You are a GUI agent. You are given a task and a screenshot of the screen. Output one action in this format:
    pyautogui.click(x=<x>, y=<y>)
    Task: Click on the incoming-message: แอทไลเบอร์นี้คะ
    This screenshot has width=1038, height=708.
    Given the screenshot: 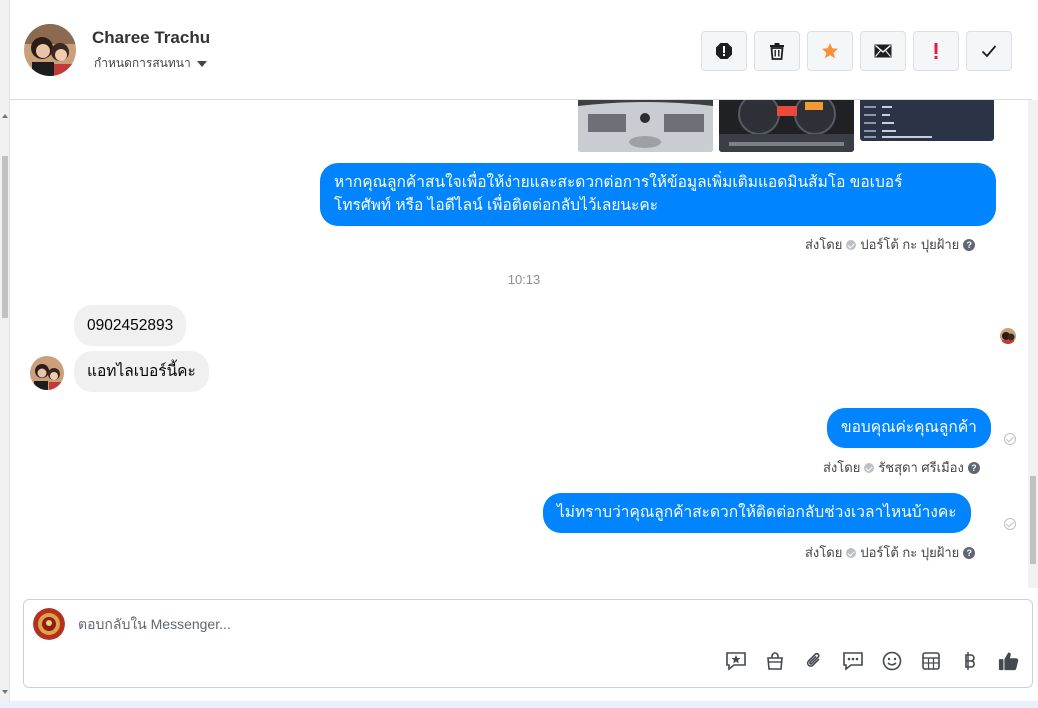 What is the action you would take?
    pyautogui.click(x=141, y=371)
    